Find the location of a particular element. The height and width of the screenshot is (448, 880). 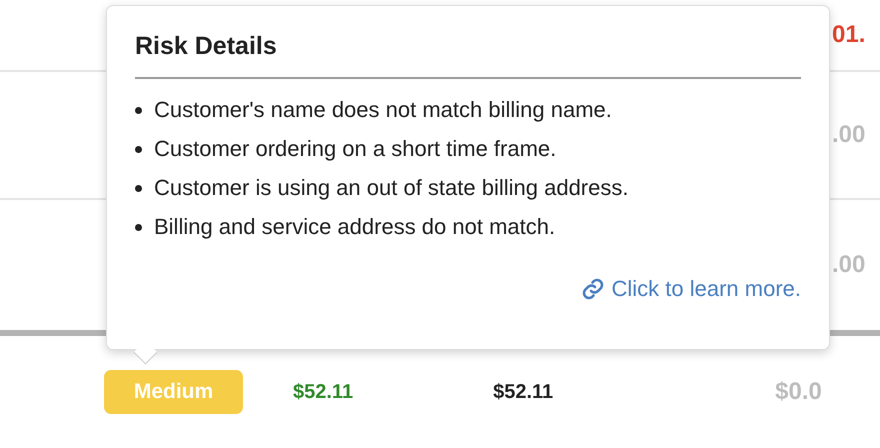

link-icon is located at coordinates (593, 289).